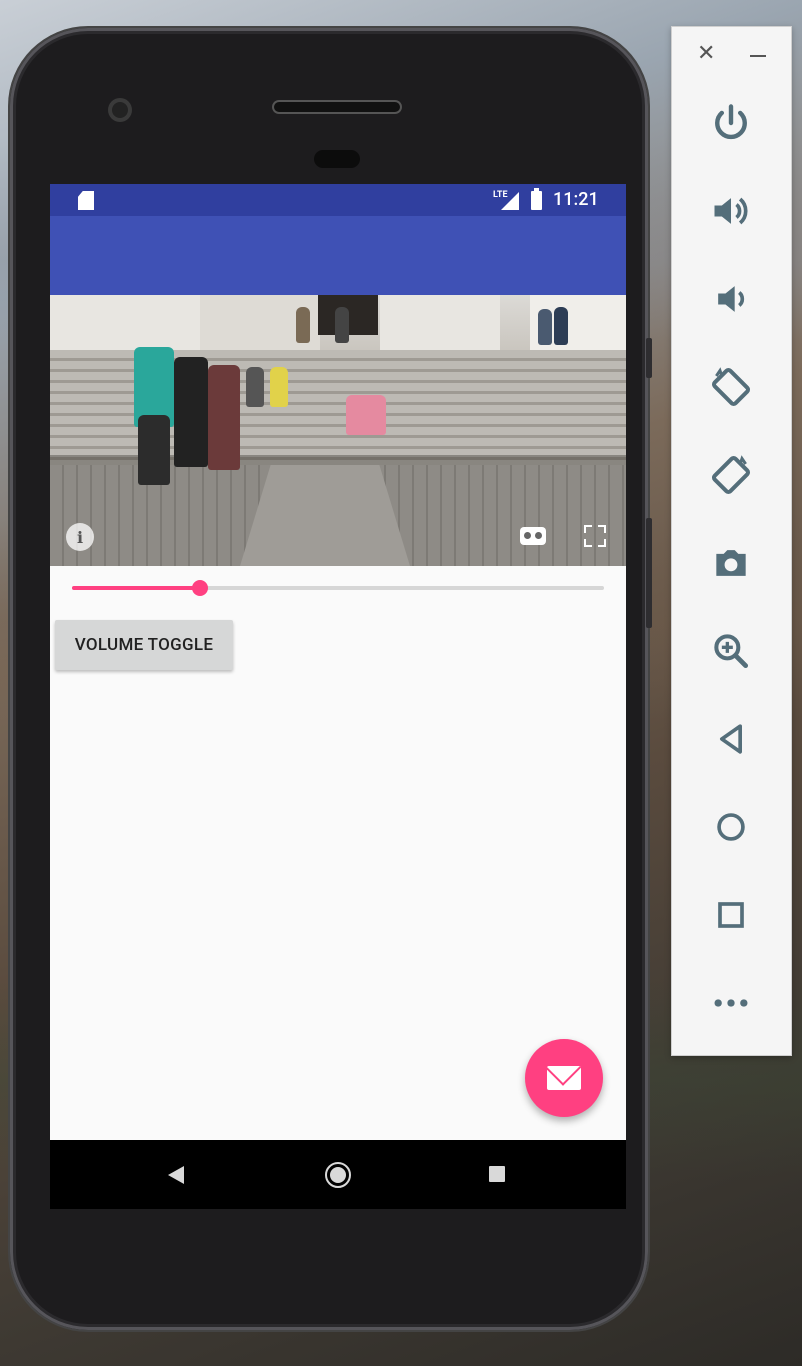  What do you see at coordinates (731, 563) in the screenshot?
I see `camera-icon` at bounding box center [731, 563].